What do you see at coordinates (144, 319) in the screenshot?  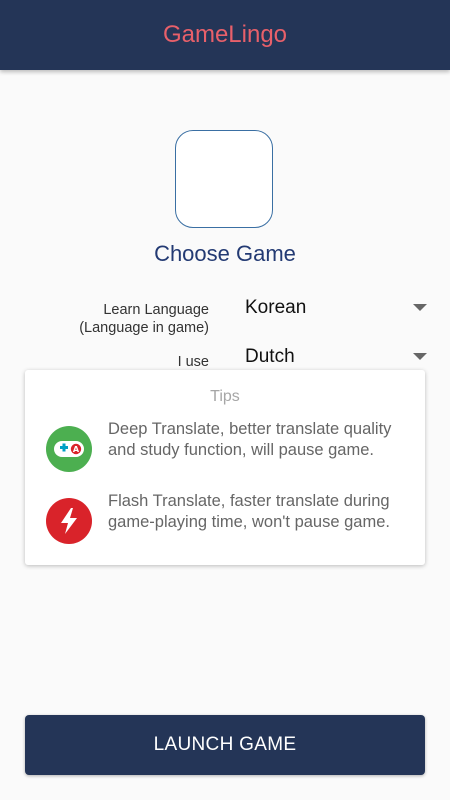 I see `learn-language-label: Learn Language (Language in game)` at bounding box center [144, 319].